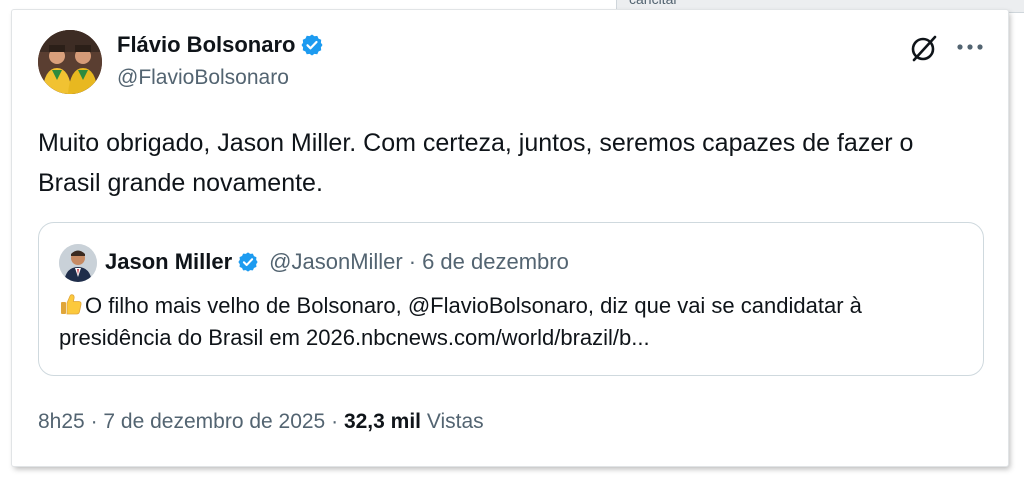 Image resolution: width=1024 pixels, height=477 pixels. I want to click on author-handle: @FlavioBolsonaro, so click(203, 78).